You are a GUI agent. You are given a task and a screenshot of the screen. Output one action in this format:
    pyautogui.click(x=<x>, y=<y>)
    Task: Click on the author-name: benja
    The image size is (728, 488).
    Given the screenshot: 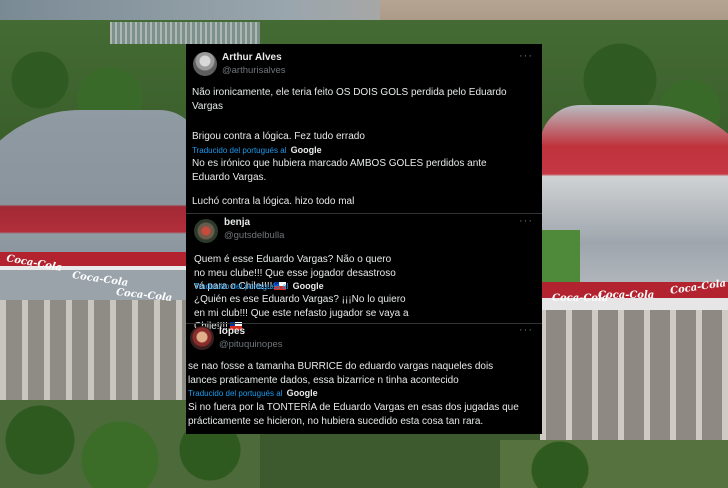 What is the action you would take?
    pyautogui.click(x=237, y=222)
    